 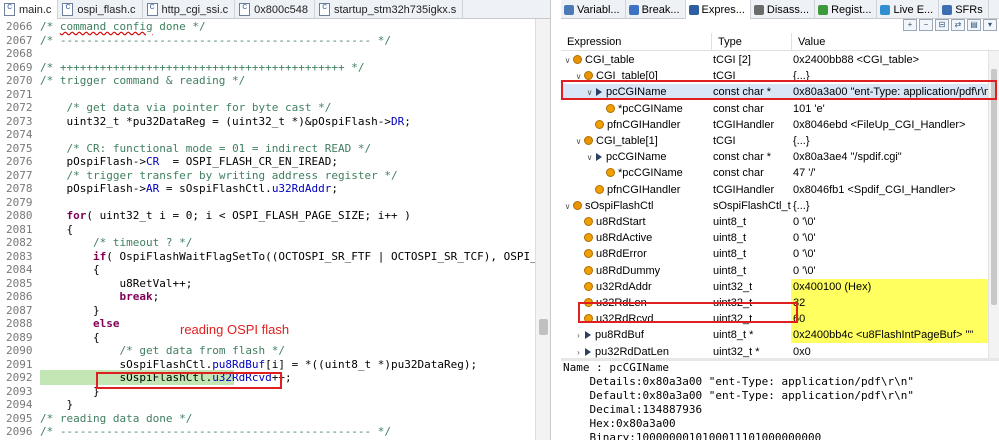 What do you see at coordinates (942, 25) in the screenshot?
I see `collapse-all-icon: ⊟` at bounding box center [942, 25].